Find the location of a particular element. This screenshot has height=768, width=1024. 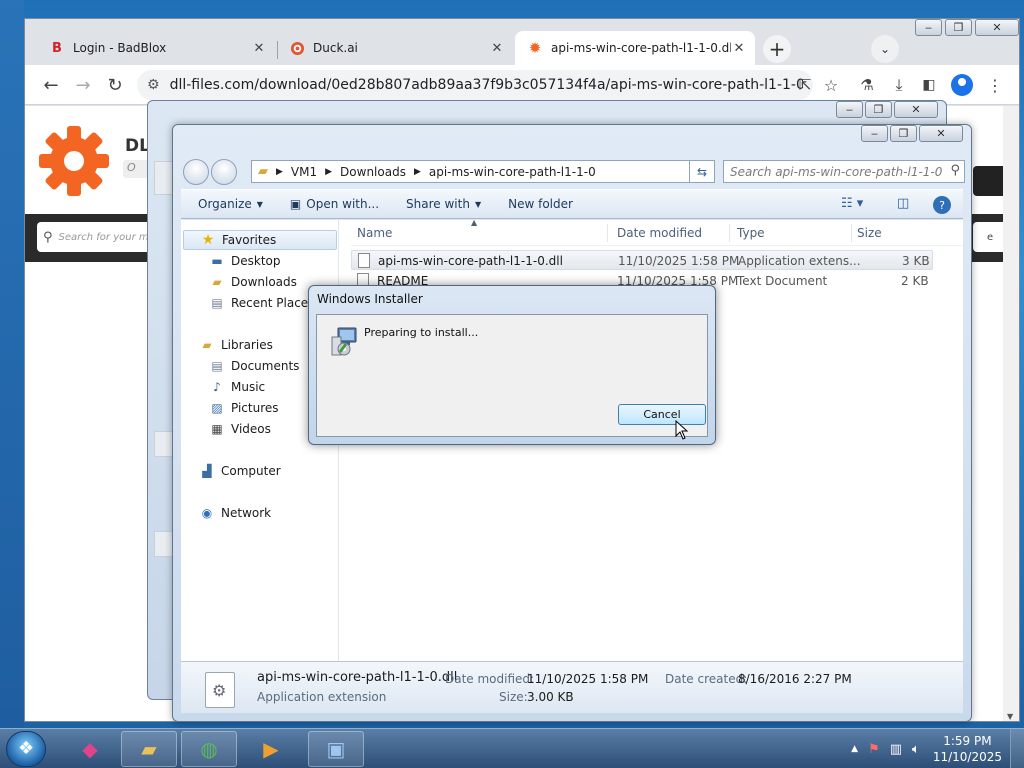

nav-computer-label: Computer is located at coordinates (251, 471).